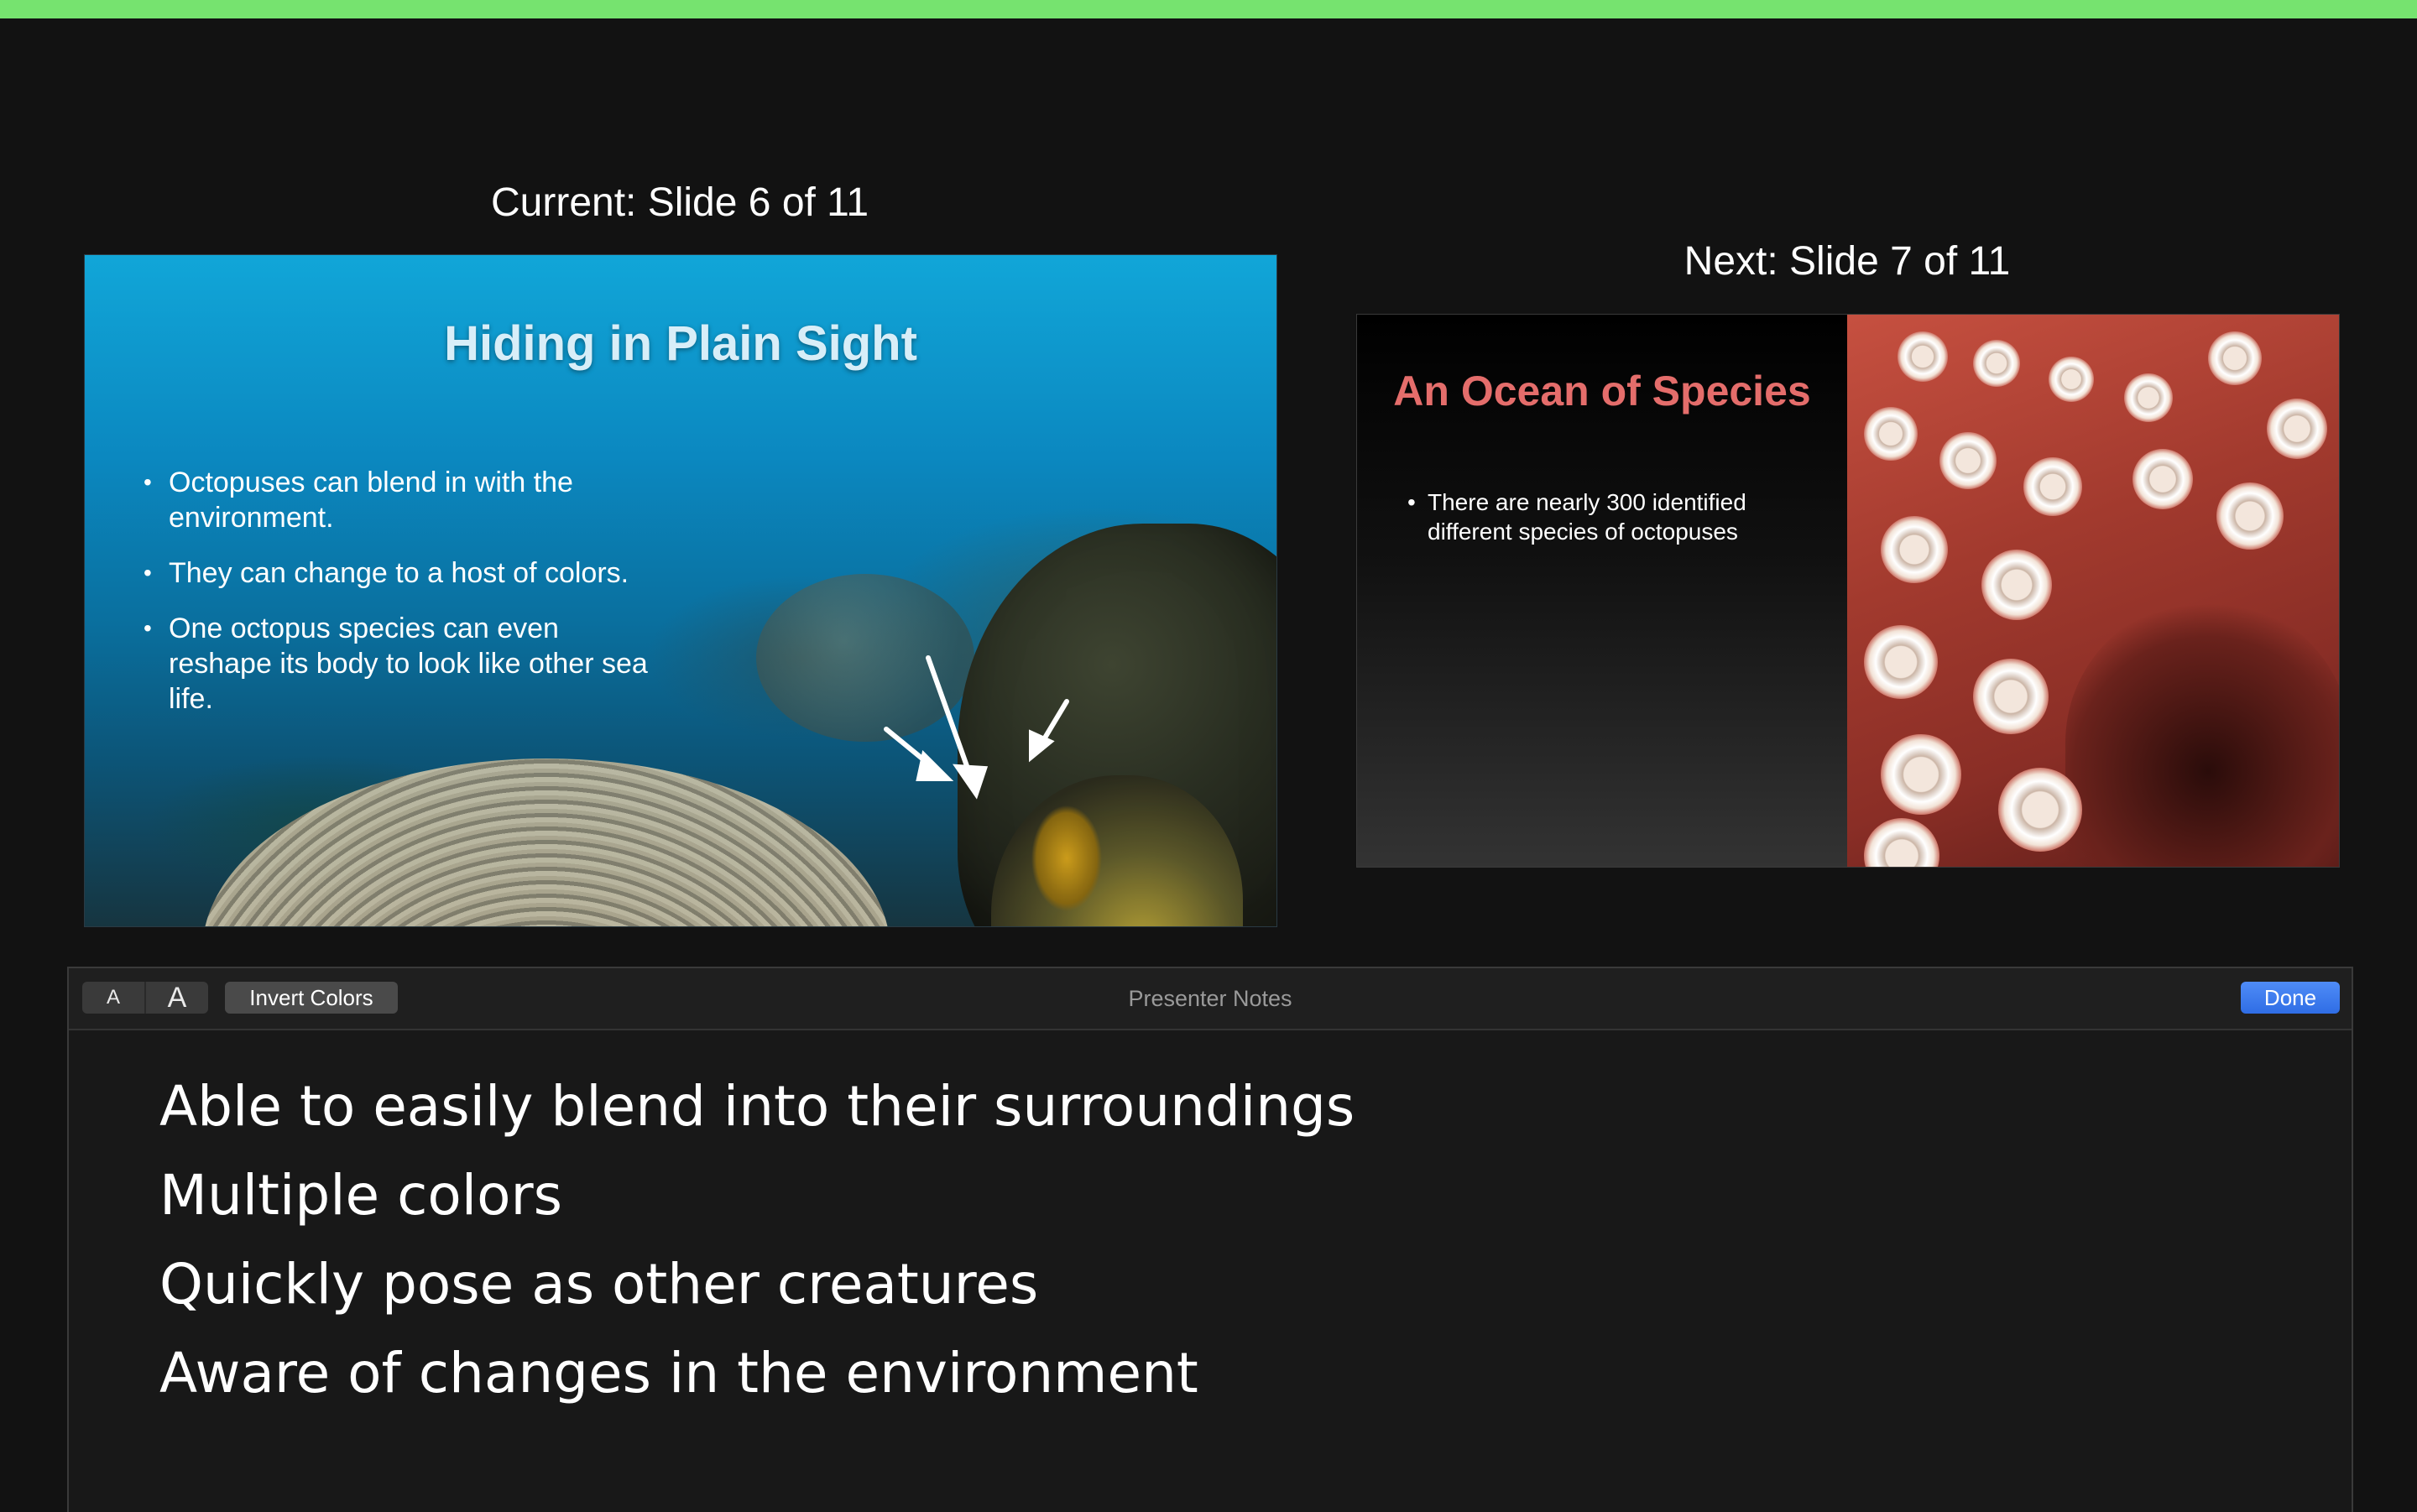  Describe the element at coordinates (311, 998) in the screenshot. I see `invert-colors-button: Invert Colors` at that location.